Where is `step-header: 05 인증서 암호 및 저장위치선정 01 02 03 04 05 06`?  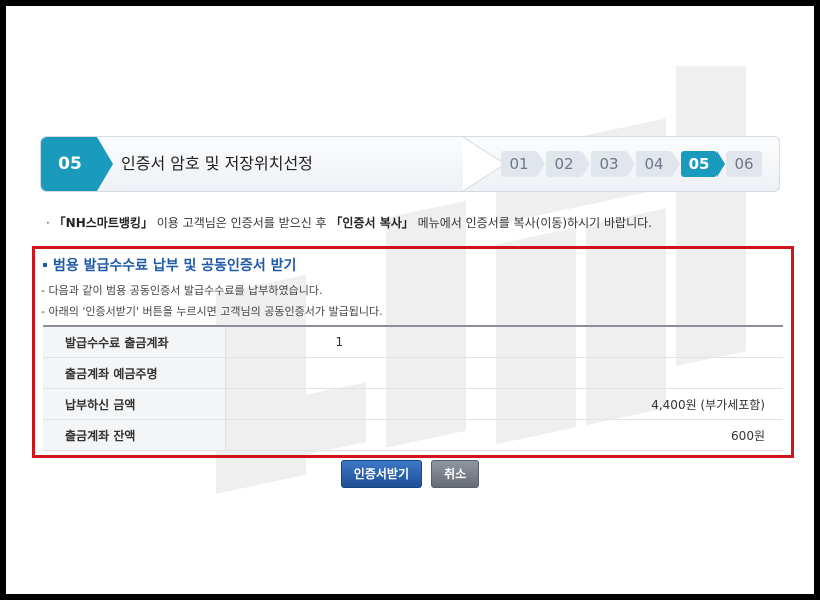 step-header: 05 인증서 암호 및 저장위치선정 01 02 03 04 05 06 is located at coordinates (410, 164).